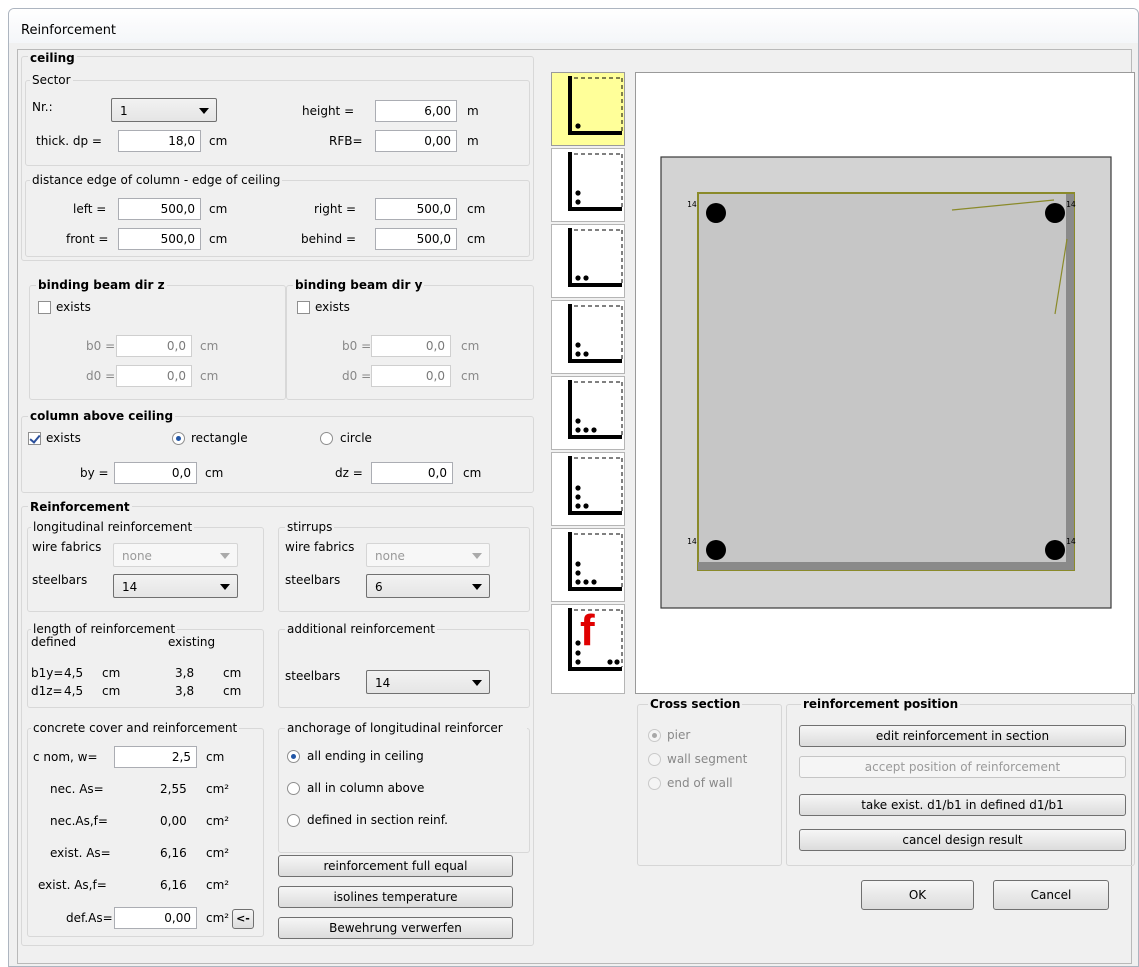 This screenshot has width=1139, height=967. Describe the element at coordinates (218, 789) in the screenshot. I see `nec-as-unit: cm²` at that location.